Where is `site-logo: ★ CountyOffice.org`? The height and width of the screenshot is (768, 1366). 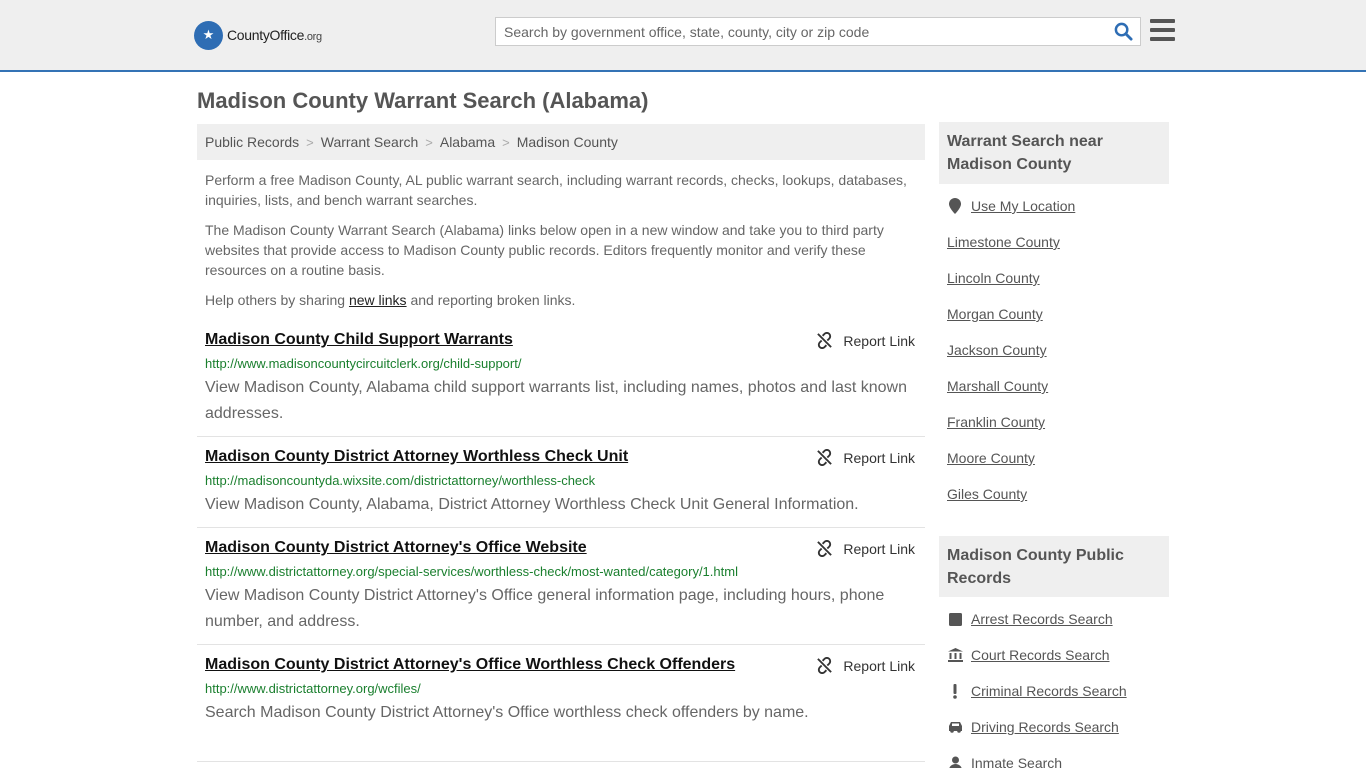
site-logo: ★ CountyOffice.org is located at coordinates (258, 35).